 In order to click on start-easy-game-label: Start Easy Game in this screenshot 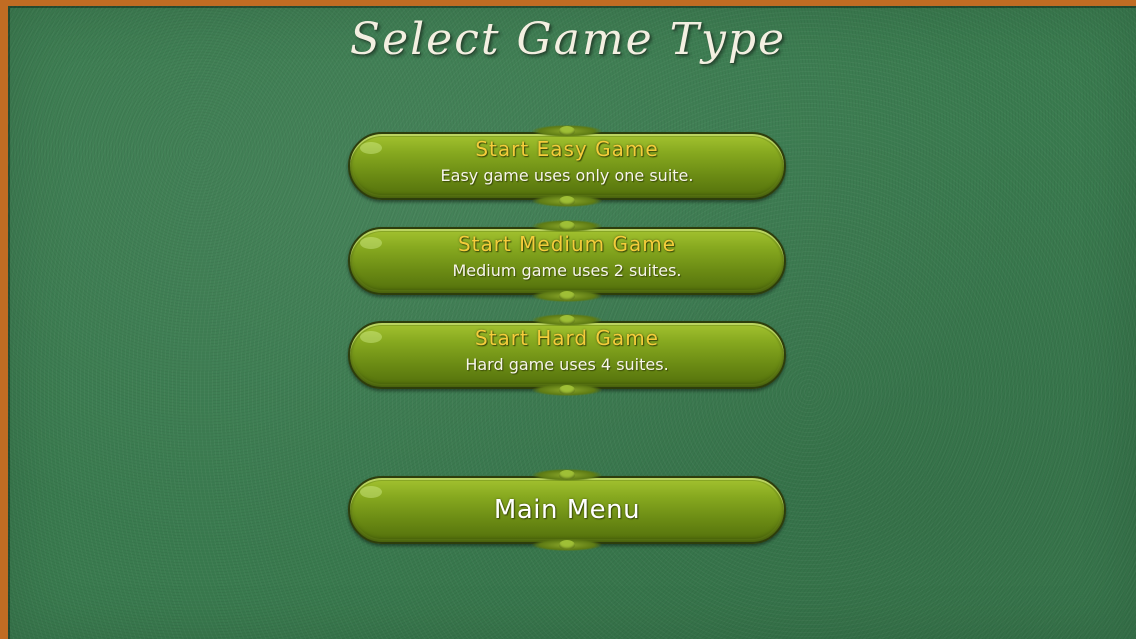, I will do `click(567, 149)`.